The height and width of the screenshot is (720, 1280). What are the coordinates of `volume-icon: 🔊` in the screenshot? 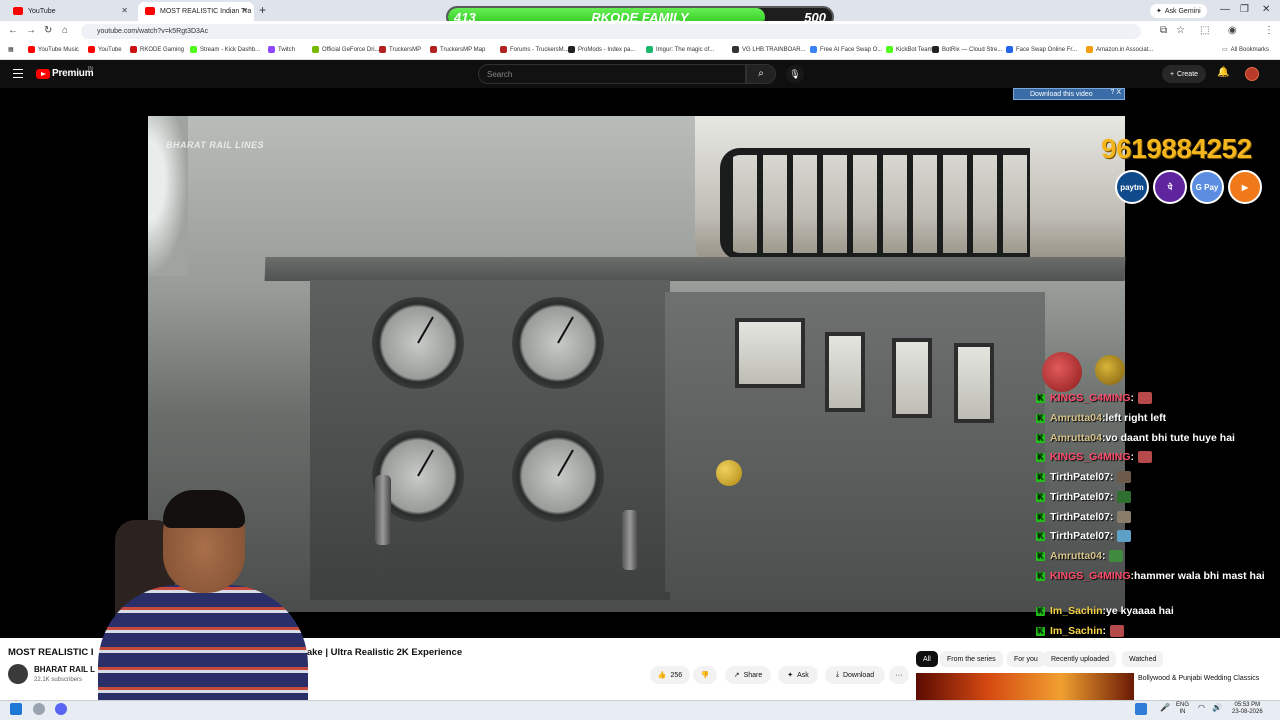 It's located at (1217, 708).